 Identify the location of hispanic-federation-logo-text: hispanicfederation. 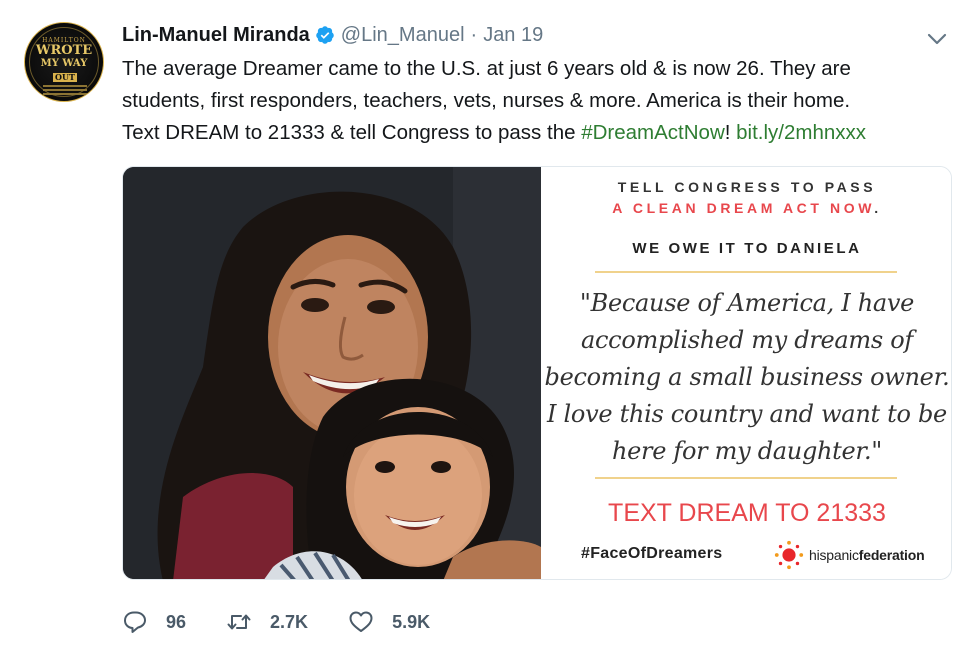
(867, 555).